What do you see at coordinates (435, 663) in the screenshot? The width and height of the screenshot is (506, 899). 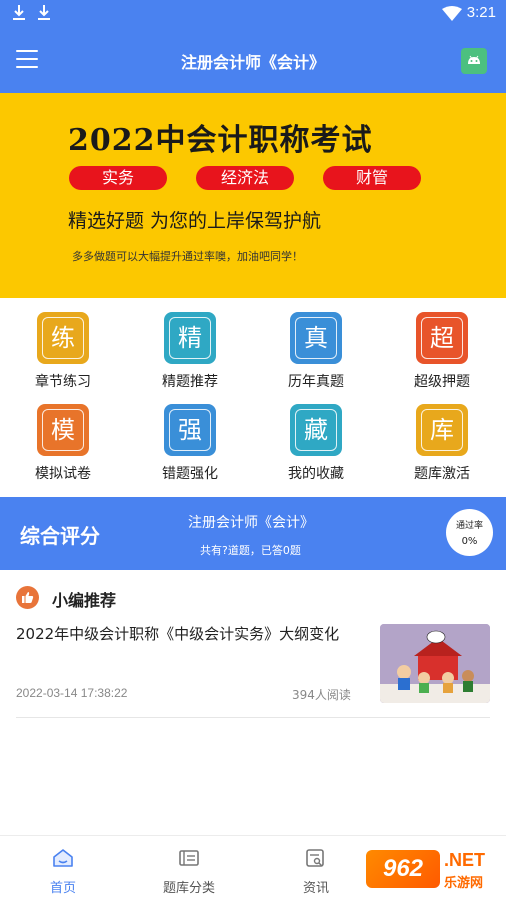 I see `article-thumbnail` at bounding box center [435, 663].